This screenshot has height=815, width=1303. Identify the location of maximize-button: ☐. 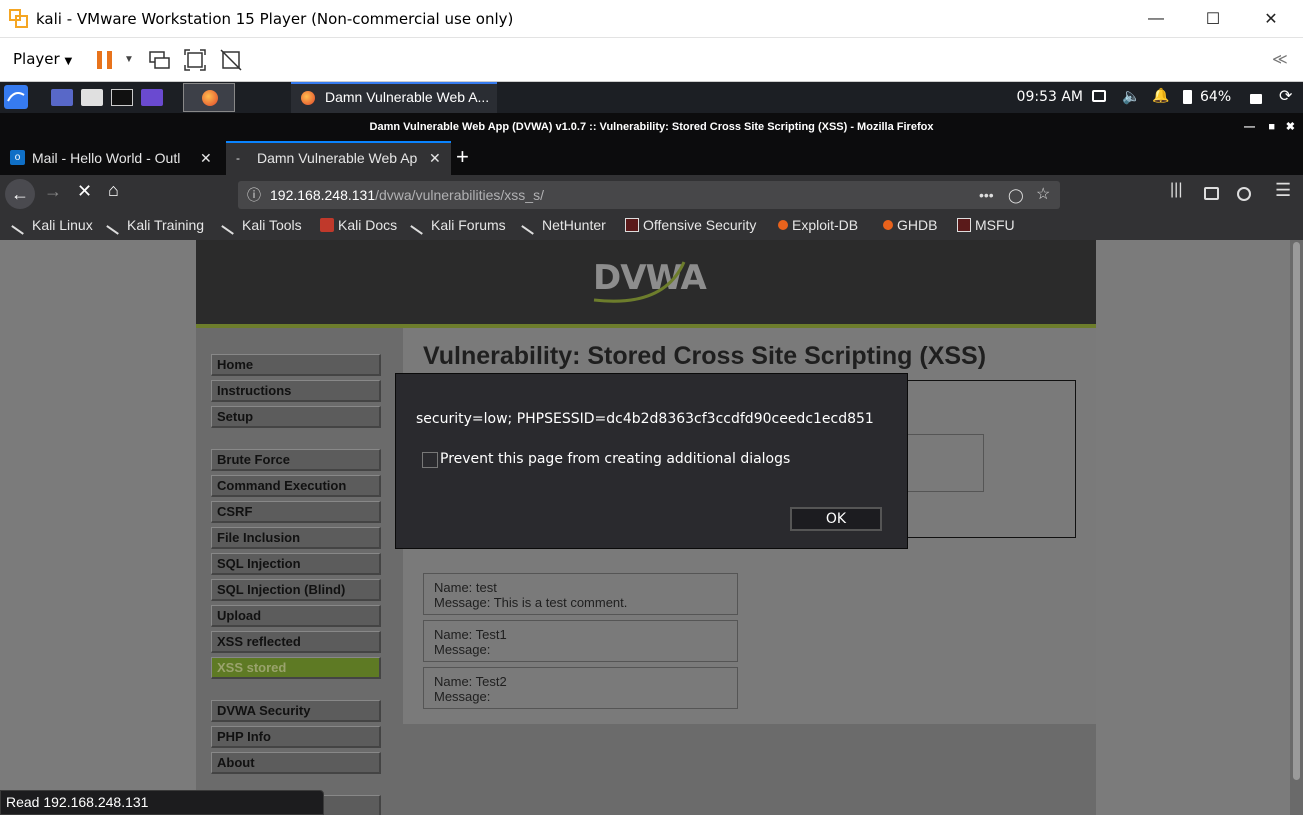
(1213, 19).